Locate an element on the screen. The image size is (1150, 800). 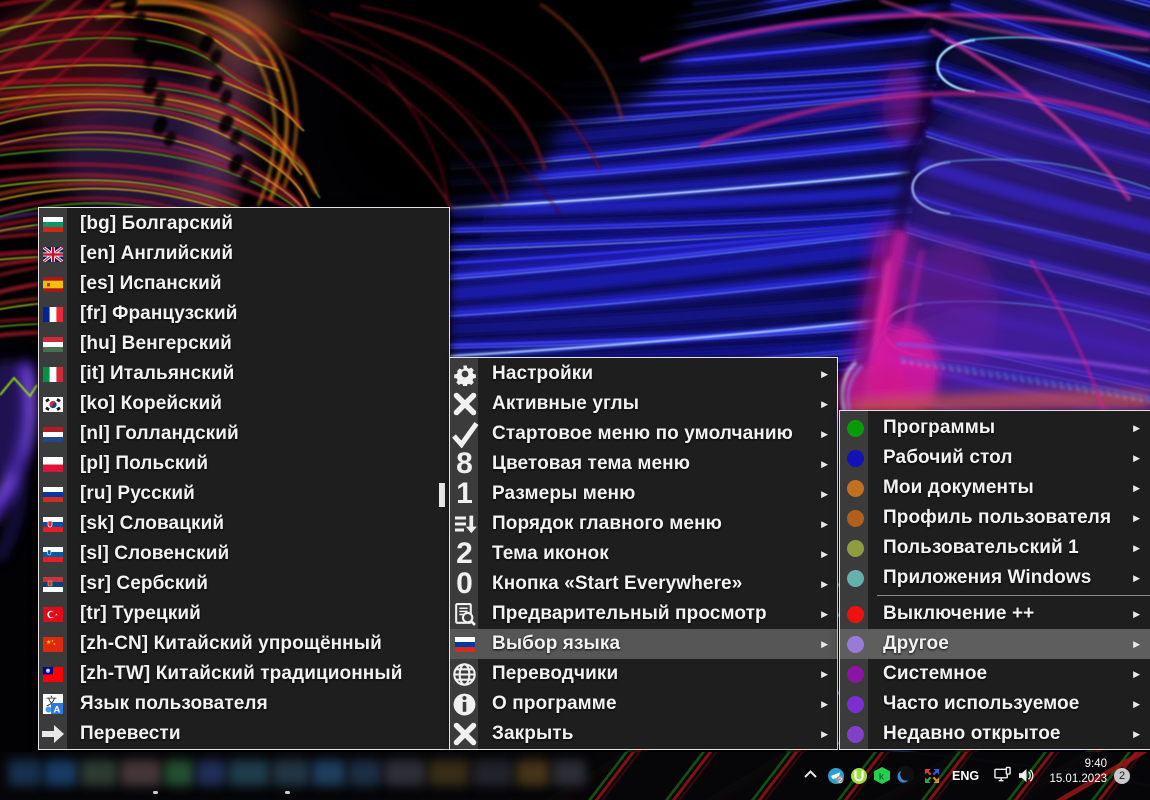
svg-text: A is located at coordinates (57, 710).